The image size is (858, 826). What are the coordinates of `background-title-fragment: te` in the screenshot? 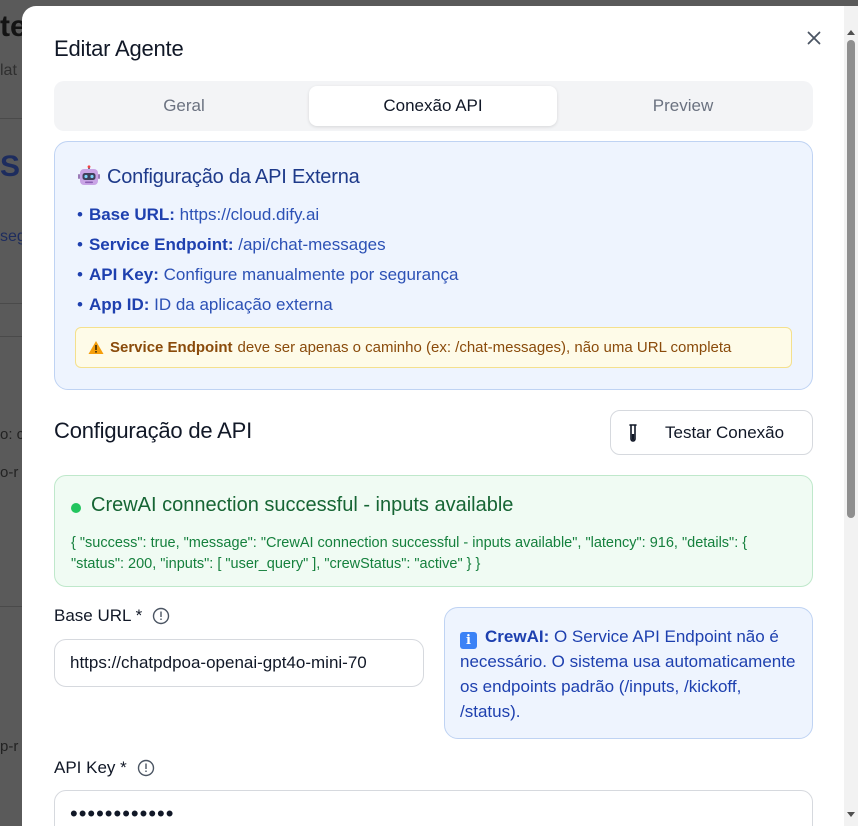 It's located at (11, 26).